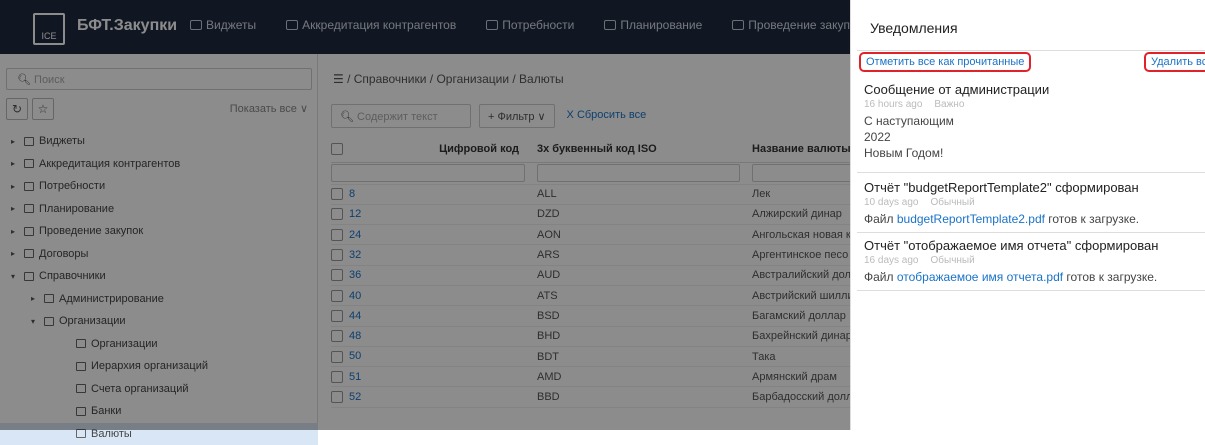 The image size is (1205, 445). I want to click on currency-code-link: 52, so click(352, 397).